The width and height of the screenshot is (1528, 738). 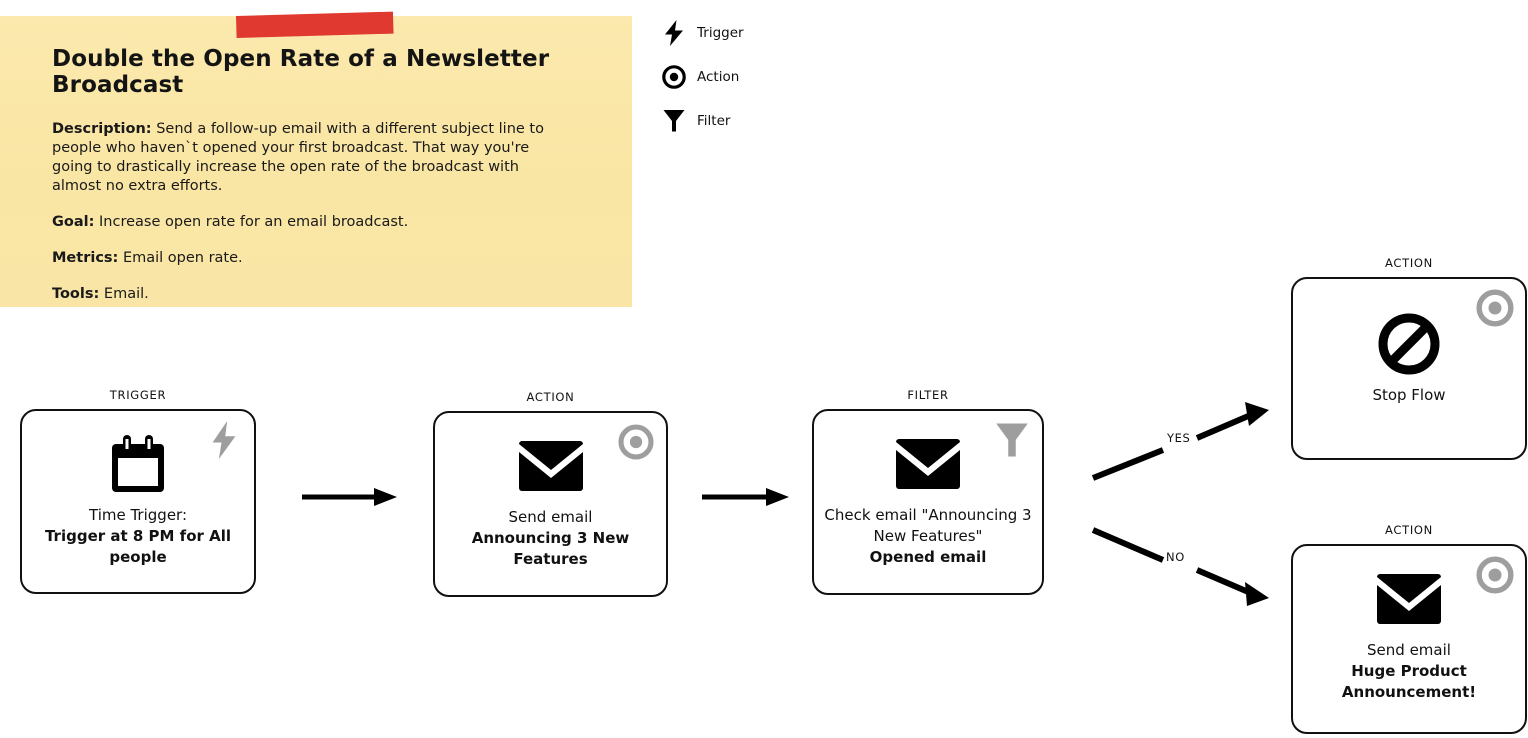 I want to click on no-entry-icon, so click(x=1409, y=344).